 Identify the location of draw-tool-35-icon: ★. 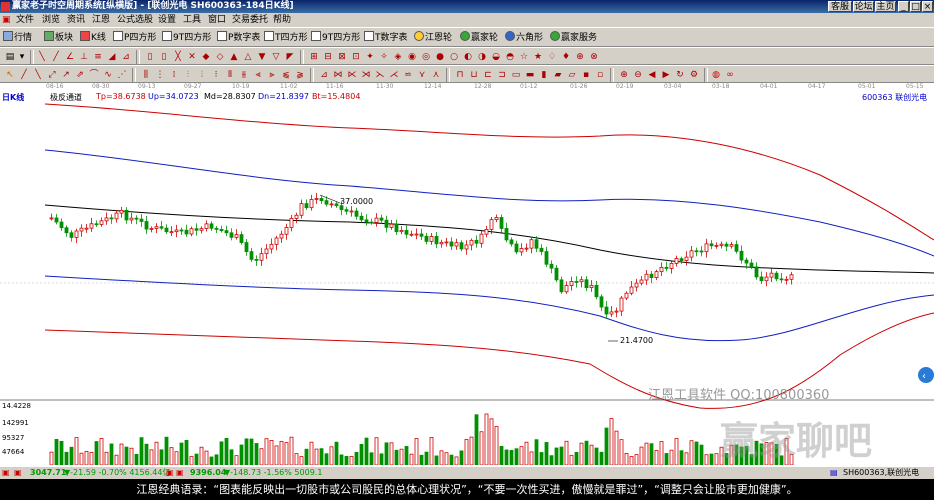
(538, 57).